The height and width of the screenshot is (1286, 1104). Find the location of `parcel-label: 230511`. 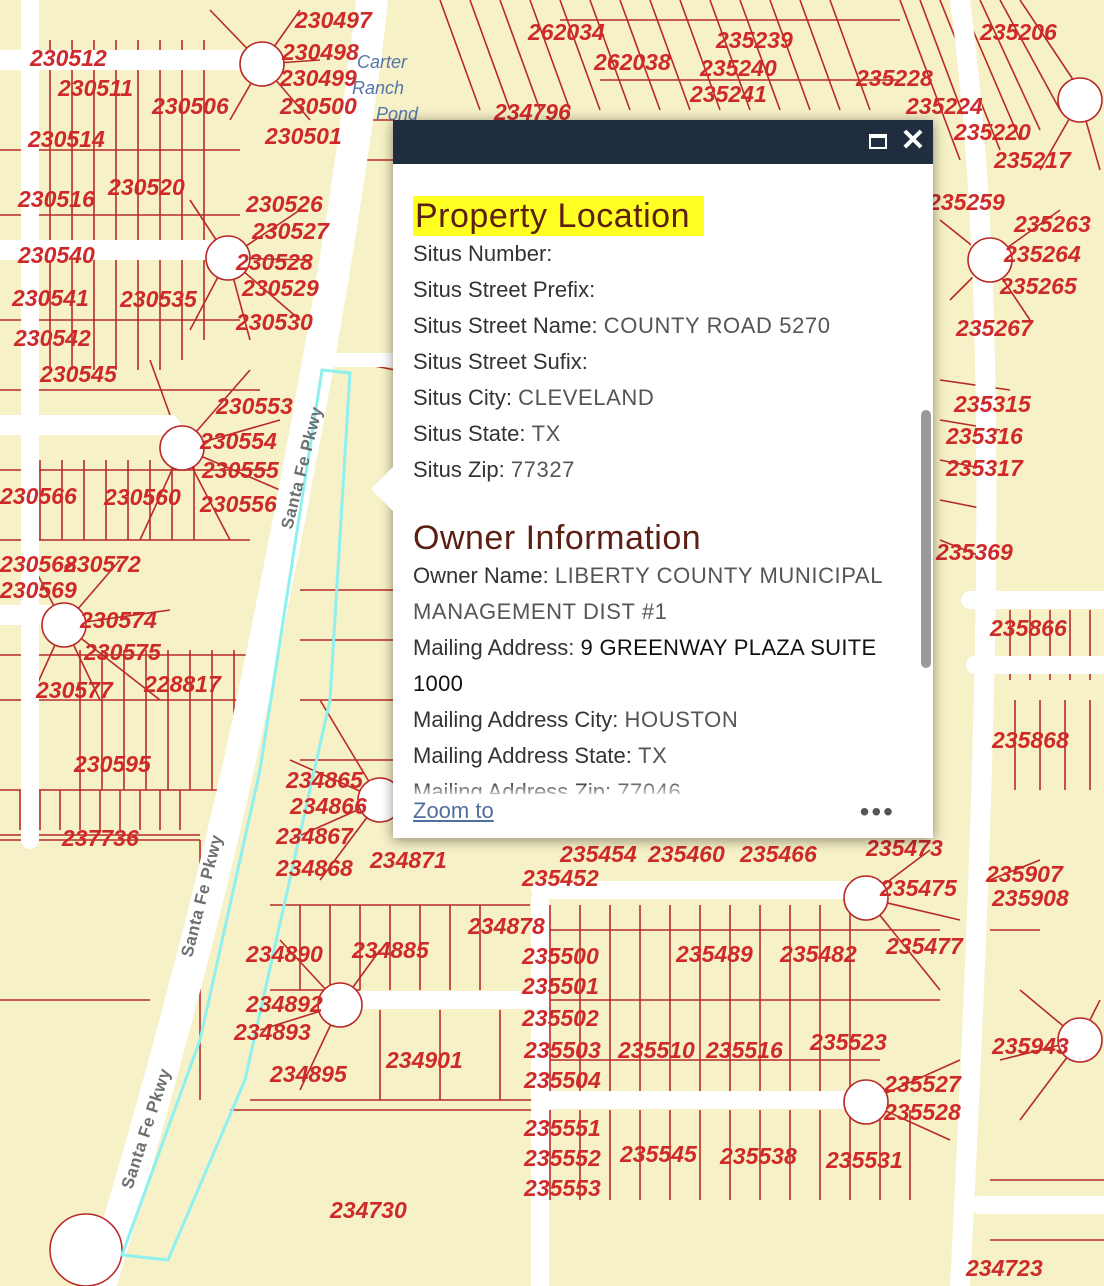

parcel-label: 230511 is located at coordinates (95, 88).